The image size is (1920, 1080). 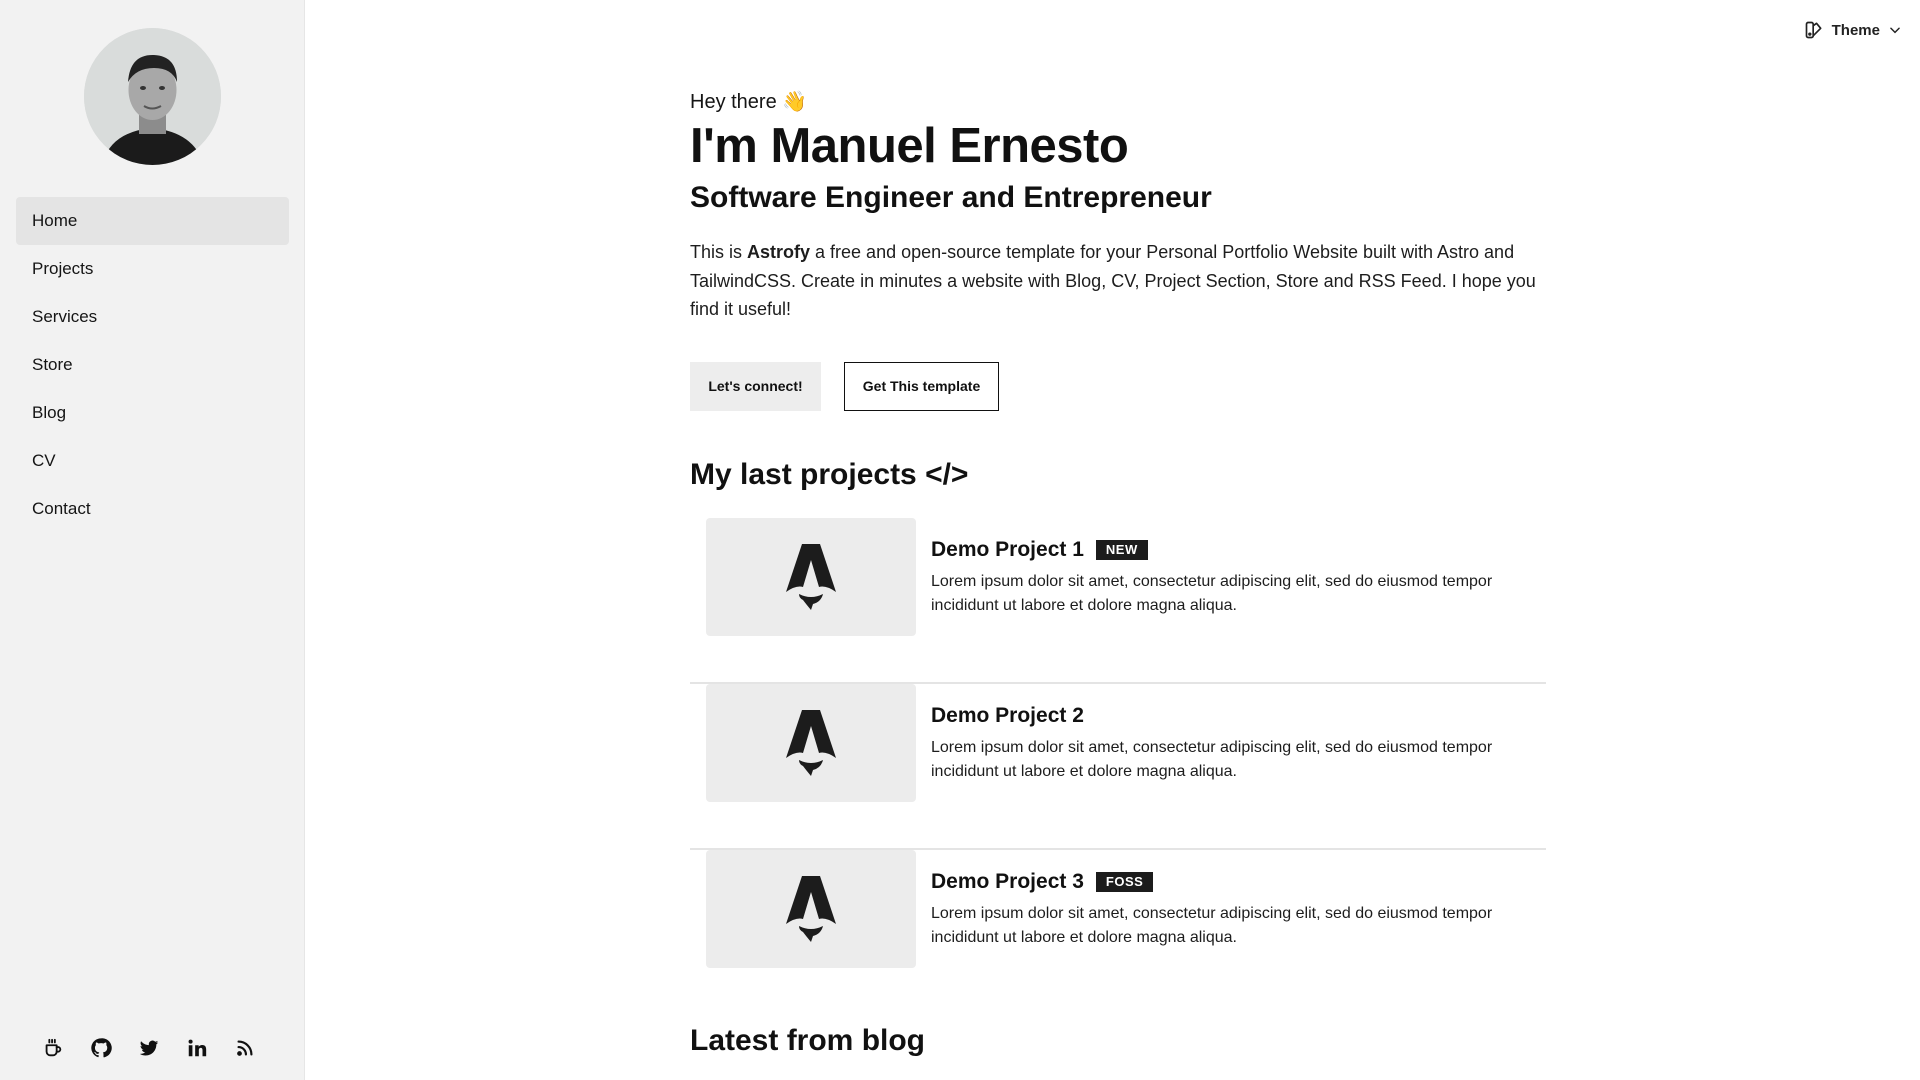 I want to click on intro-prefix: This is, so click(x=719, y=252).